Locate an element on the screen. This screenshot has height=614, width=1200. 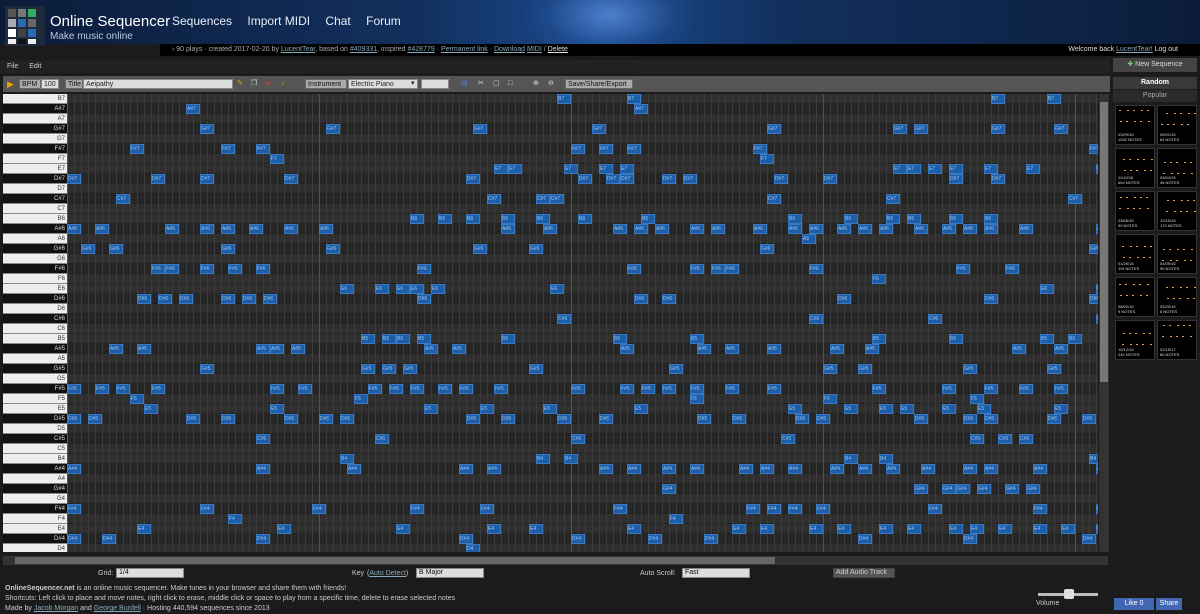
play-icon: ▶ is located at coordinates (11, 84).